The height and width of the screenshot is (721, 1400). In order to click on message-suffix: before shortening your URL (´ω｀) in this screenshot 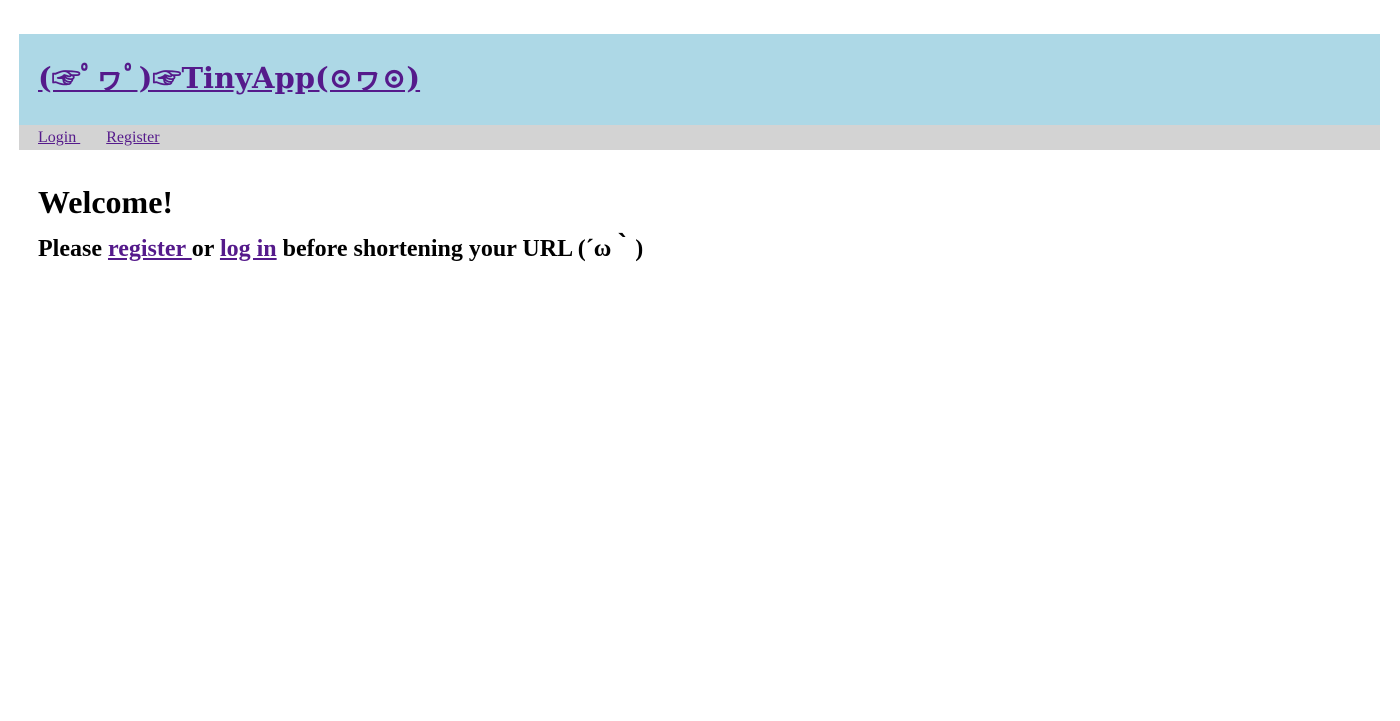, I will do `click(460, 248)`.